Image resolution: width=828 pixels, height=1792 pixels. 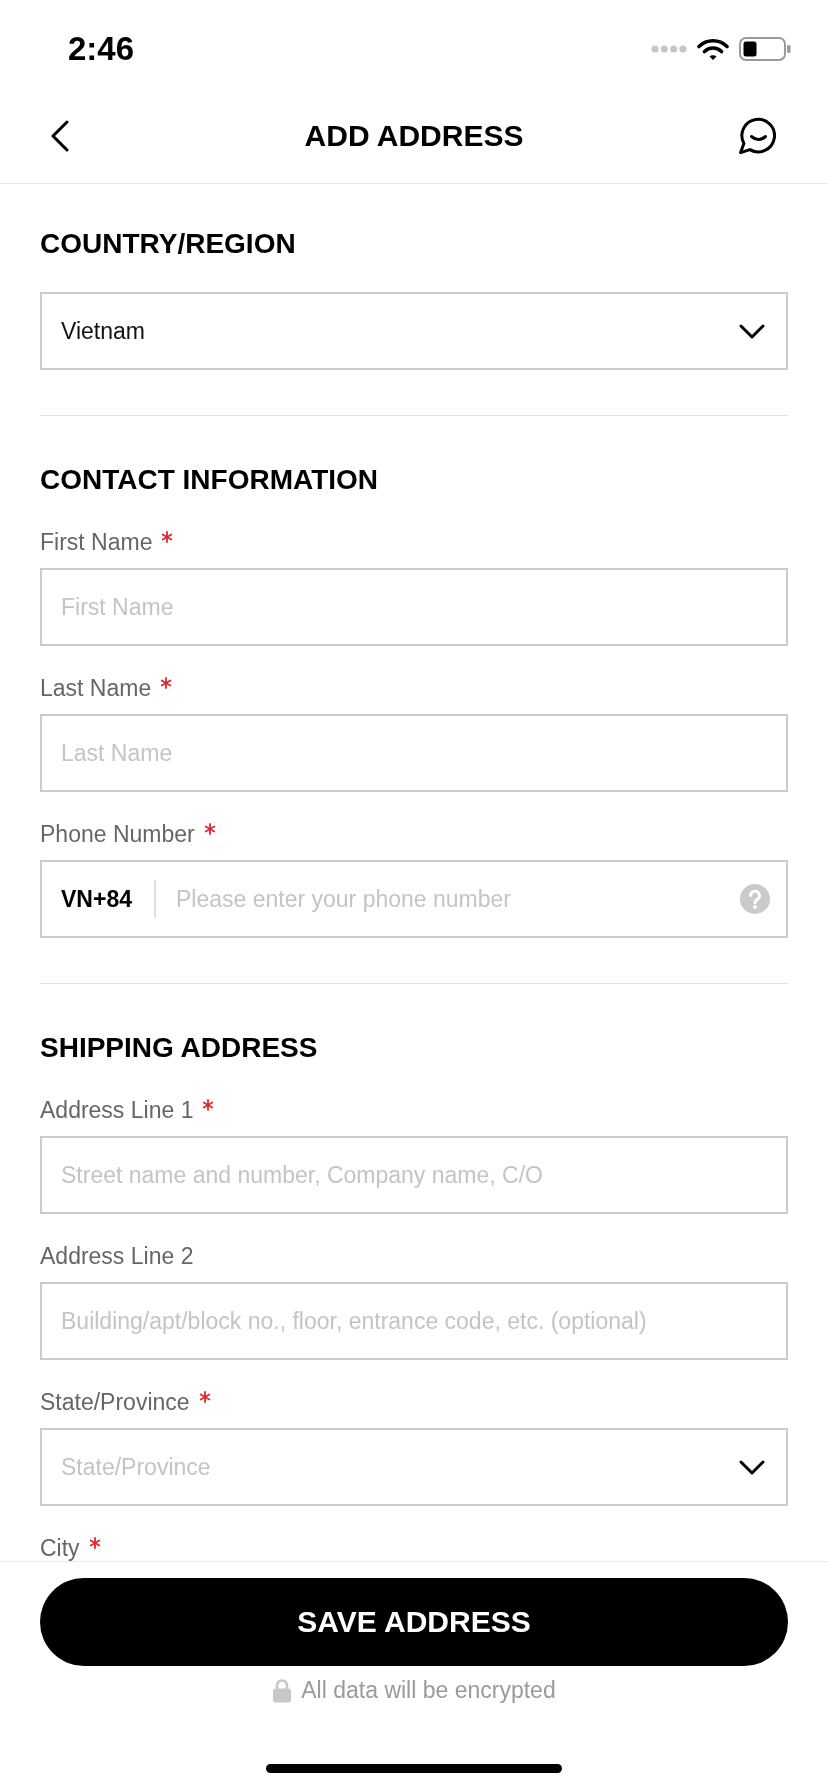 I want to click on dropdown-field: Vietnam, so click(x=414, y=331).